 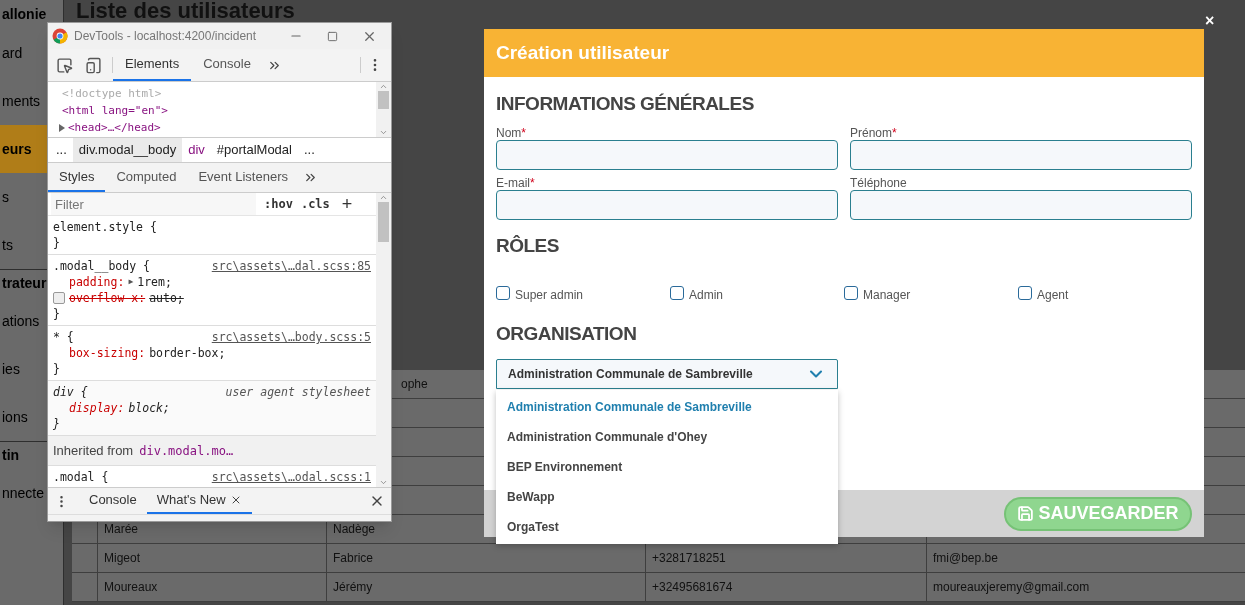 I want to click on window-title: DevTools - localhost:4200/incident, so click(x=166, y=36).